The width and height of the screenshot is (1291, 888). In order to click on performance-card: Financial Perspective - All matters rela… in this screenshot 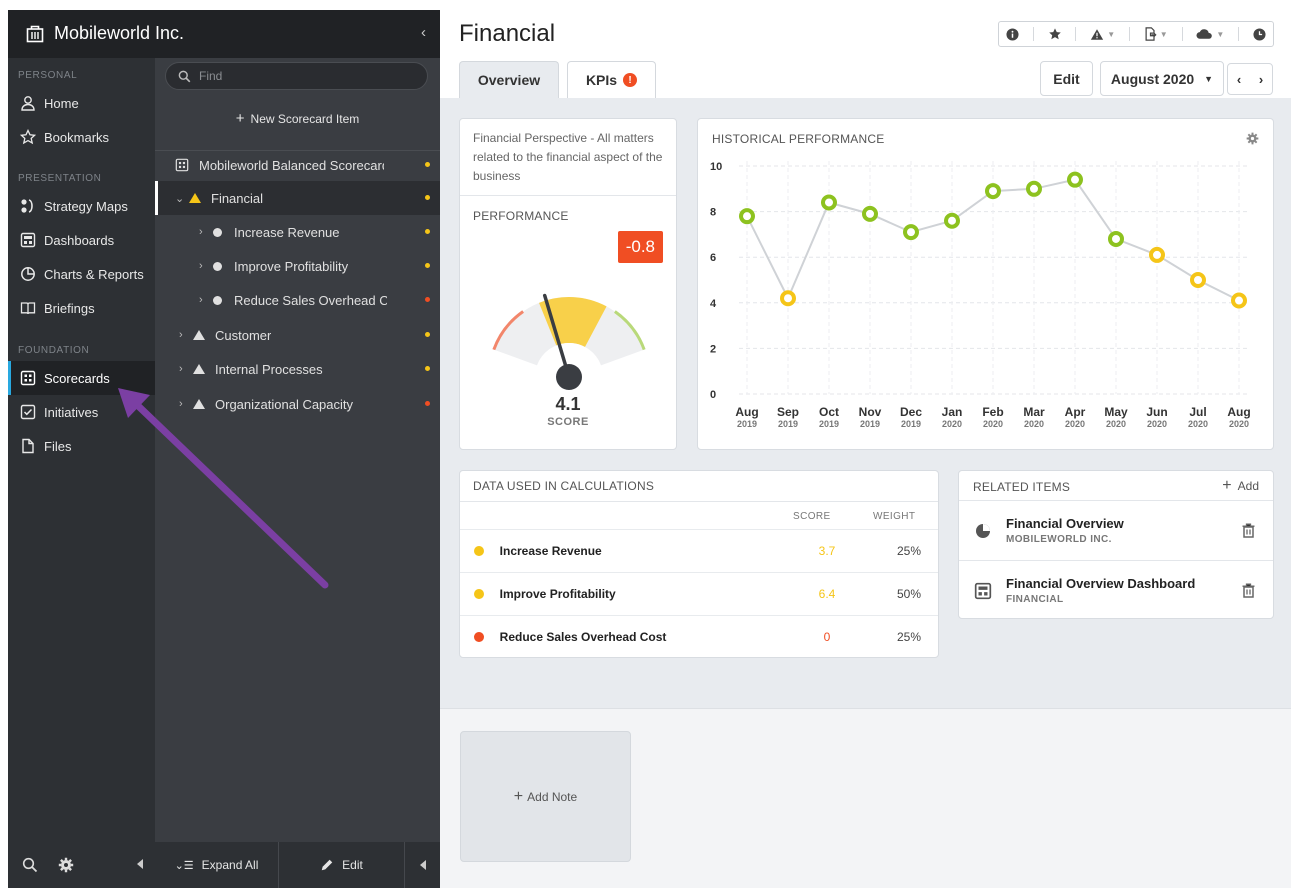, I will do `click(568, 284)`.